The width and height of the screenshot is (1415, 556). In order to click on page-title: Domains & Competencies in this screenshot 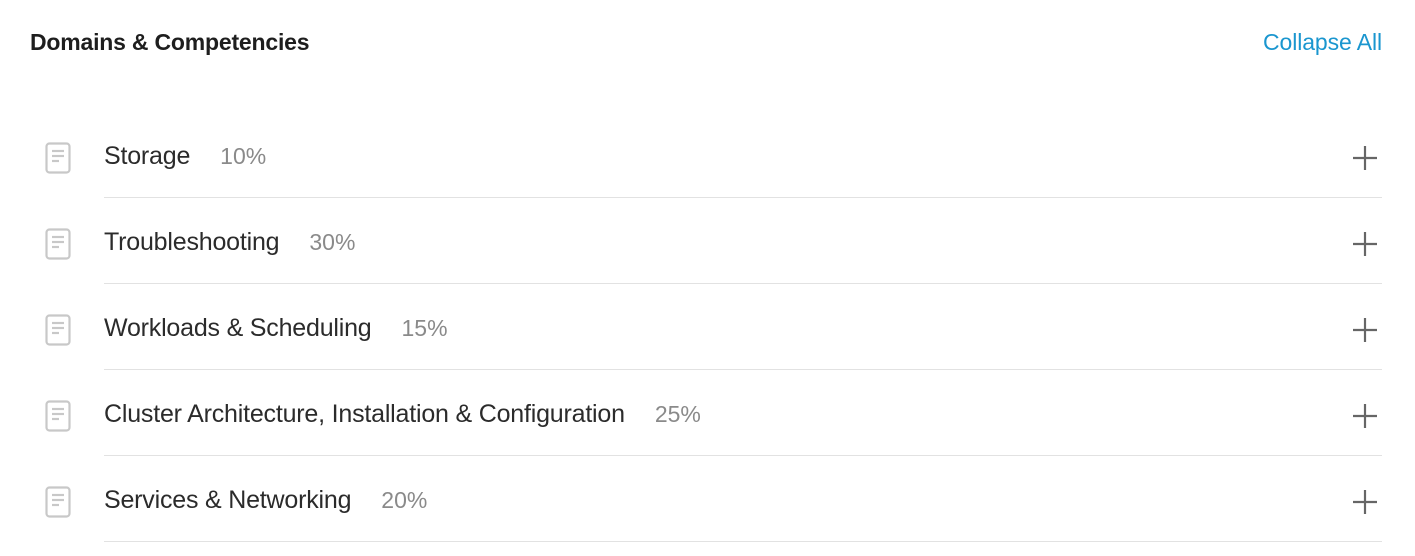, I will do `click(170, 41)`.